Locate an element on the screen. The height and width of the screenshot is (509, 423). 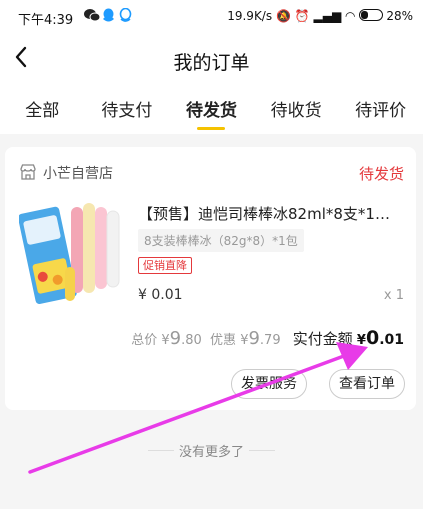
status-time: 下午4:39 is located at coordinates (46, 20).